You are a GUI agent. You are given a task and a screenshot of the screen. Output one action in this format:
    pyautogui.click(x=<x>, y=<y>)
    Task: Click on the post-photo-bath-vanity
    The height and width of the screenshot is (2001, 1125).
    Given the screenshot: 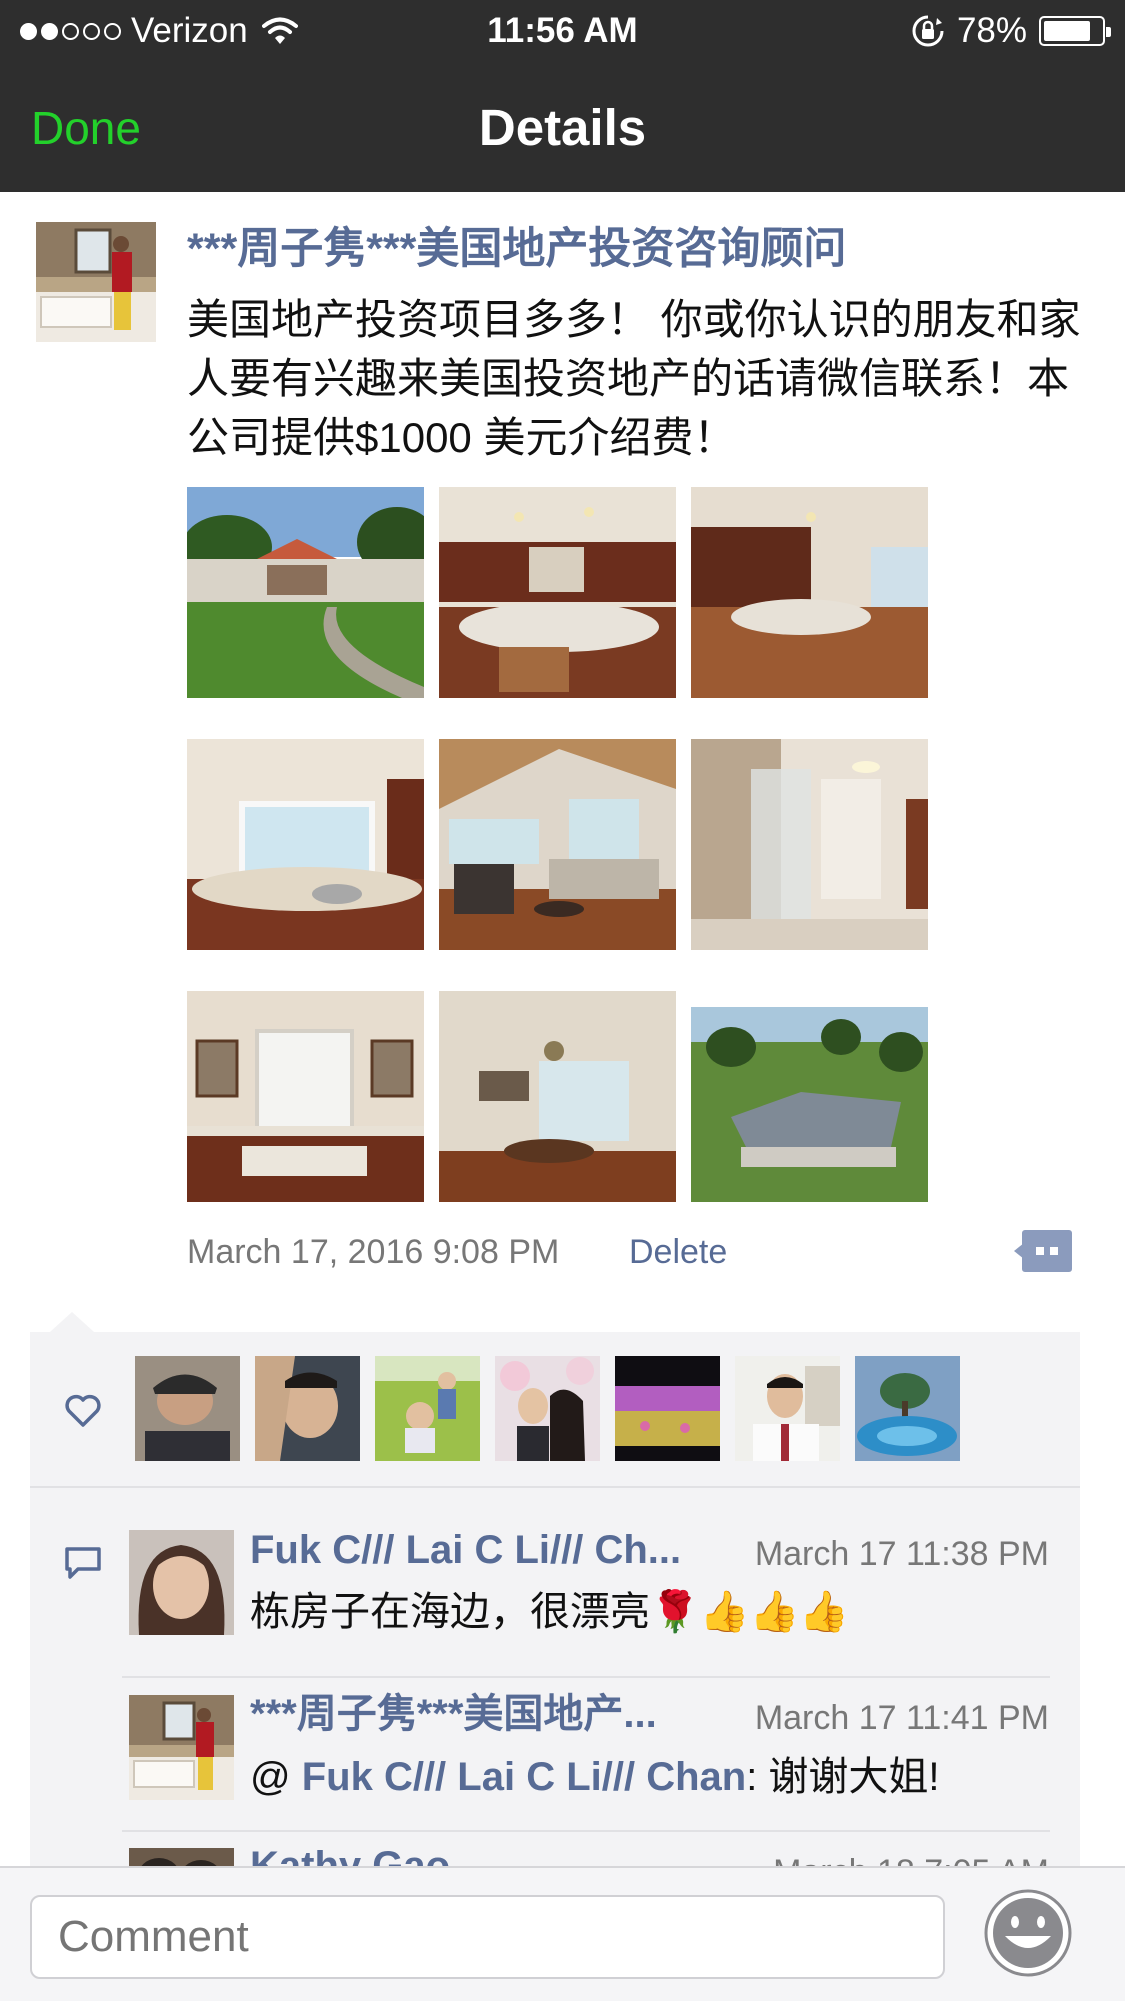 What is the action you would take?
    pyautogui.click(x=305, y=1096)
    